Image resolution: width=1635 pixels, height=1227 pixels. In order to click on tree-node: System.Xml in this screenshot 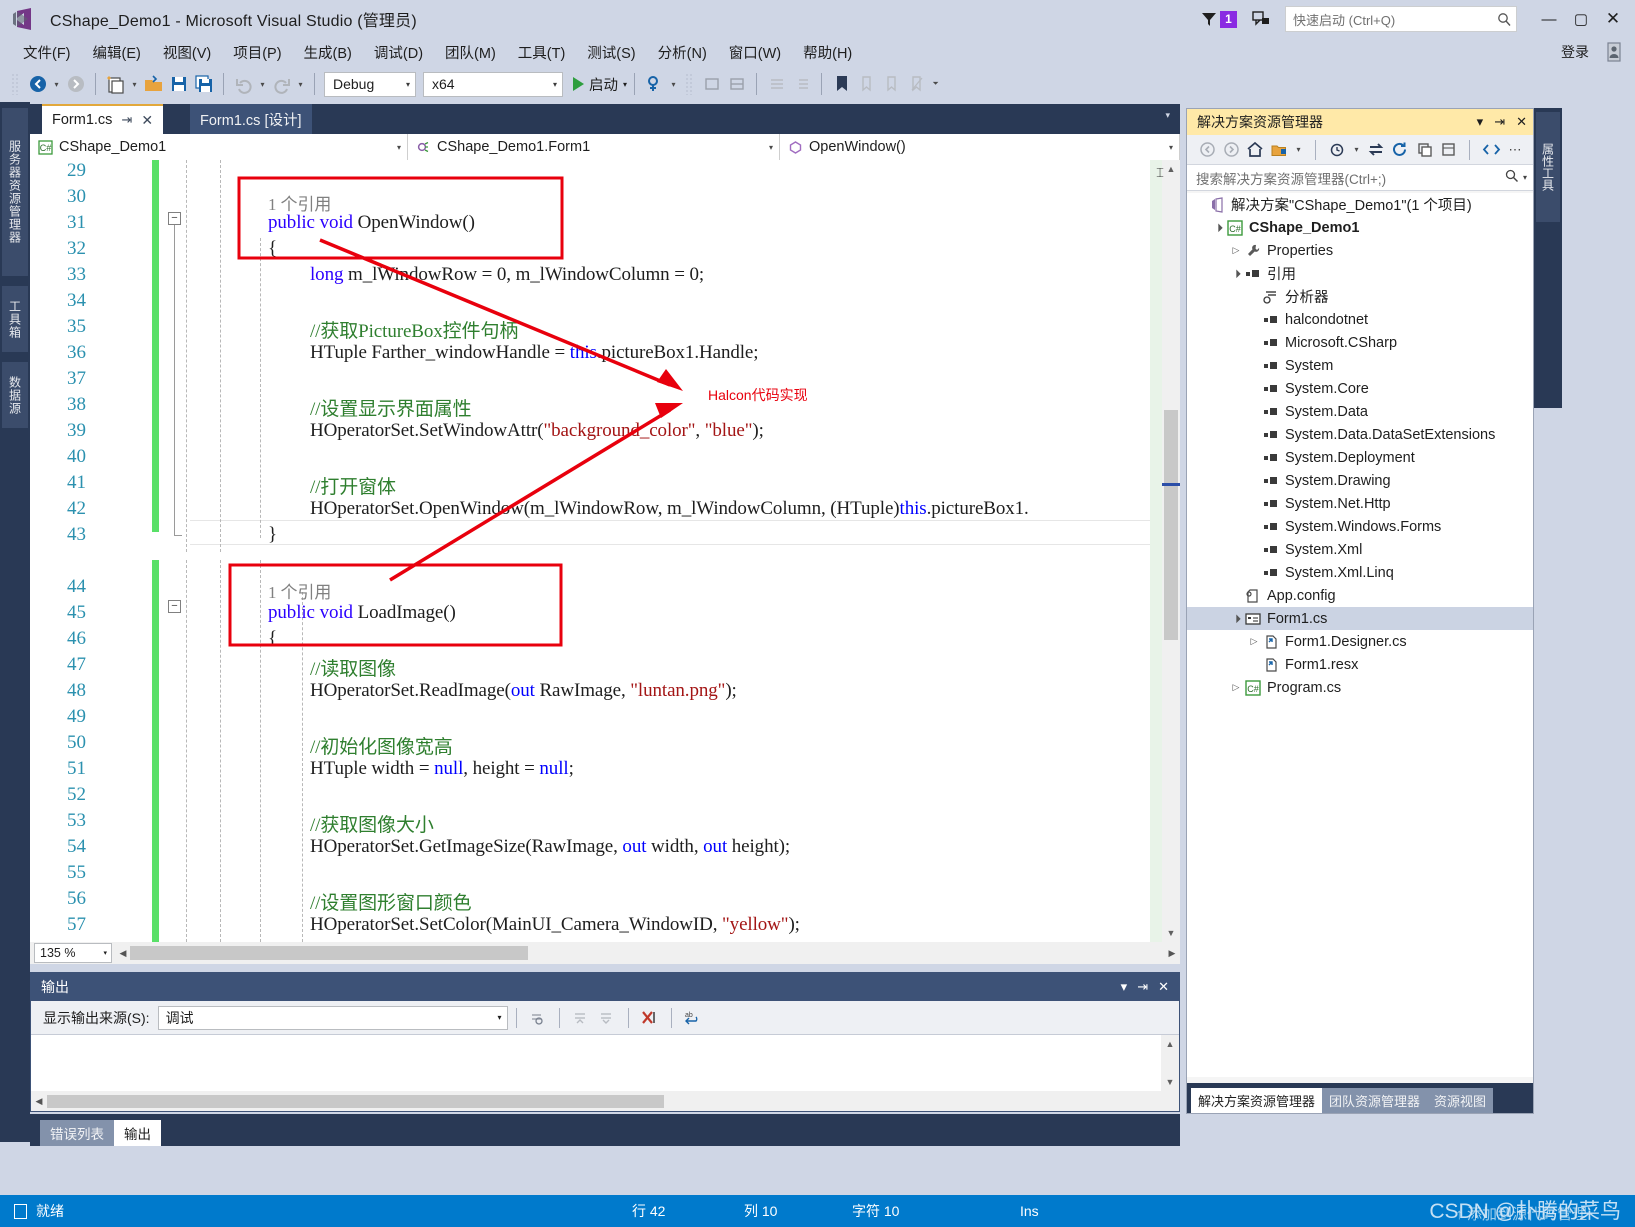, I will do `click(1360, 549)`.